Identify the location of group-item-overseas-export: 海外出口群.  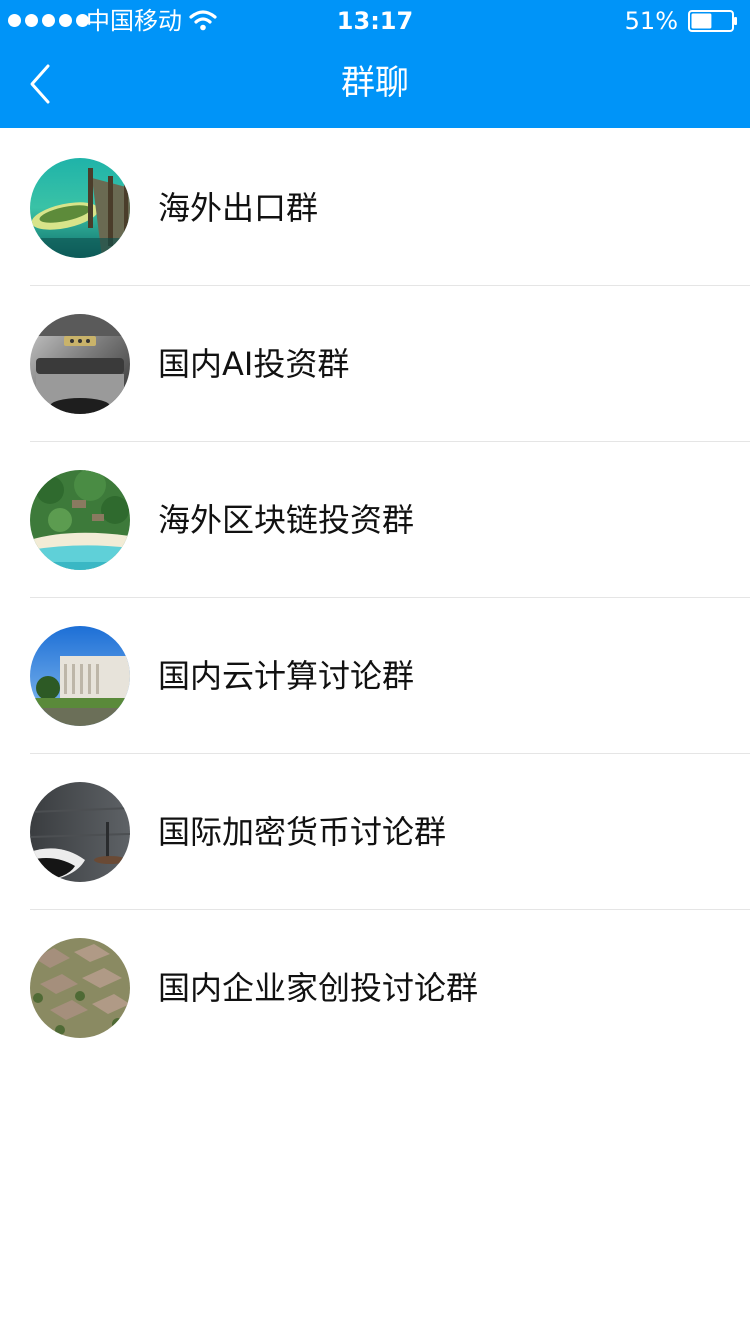
(375, 208).